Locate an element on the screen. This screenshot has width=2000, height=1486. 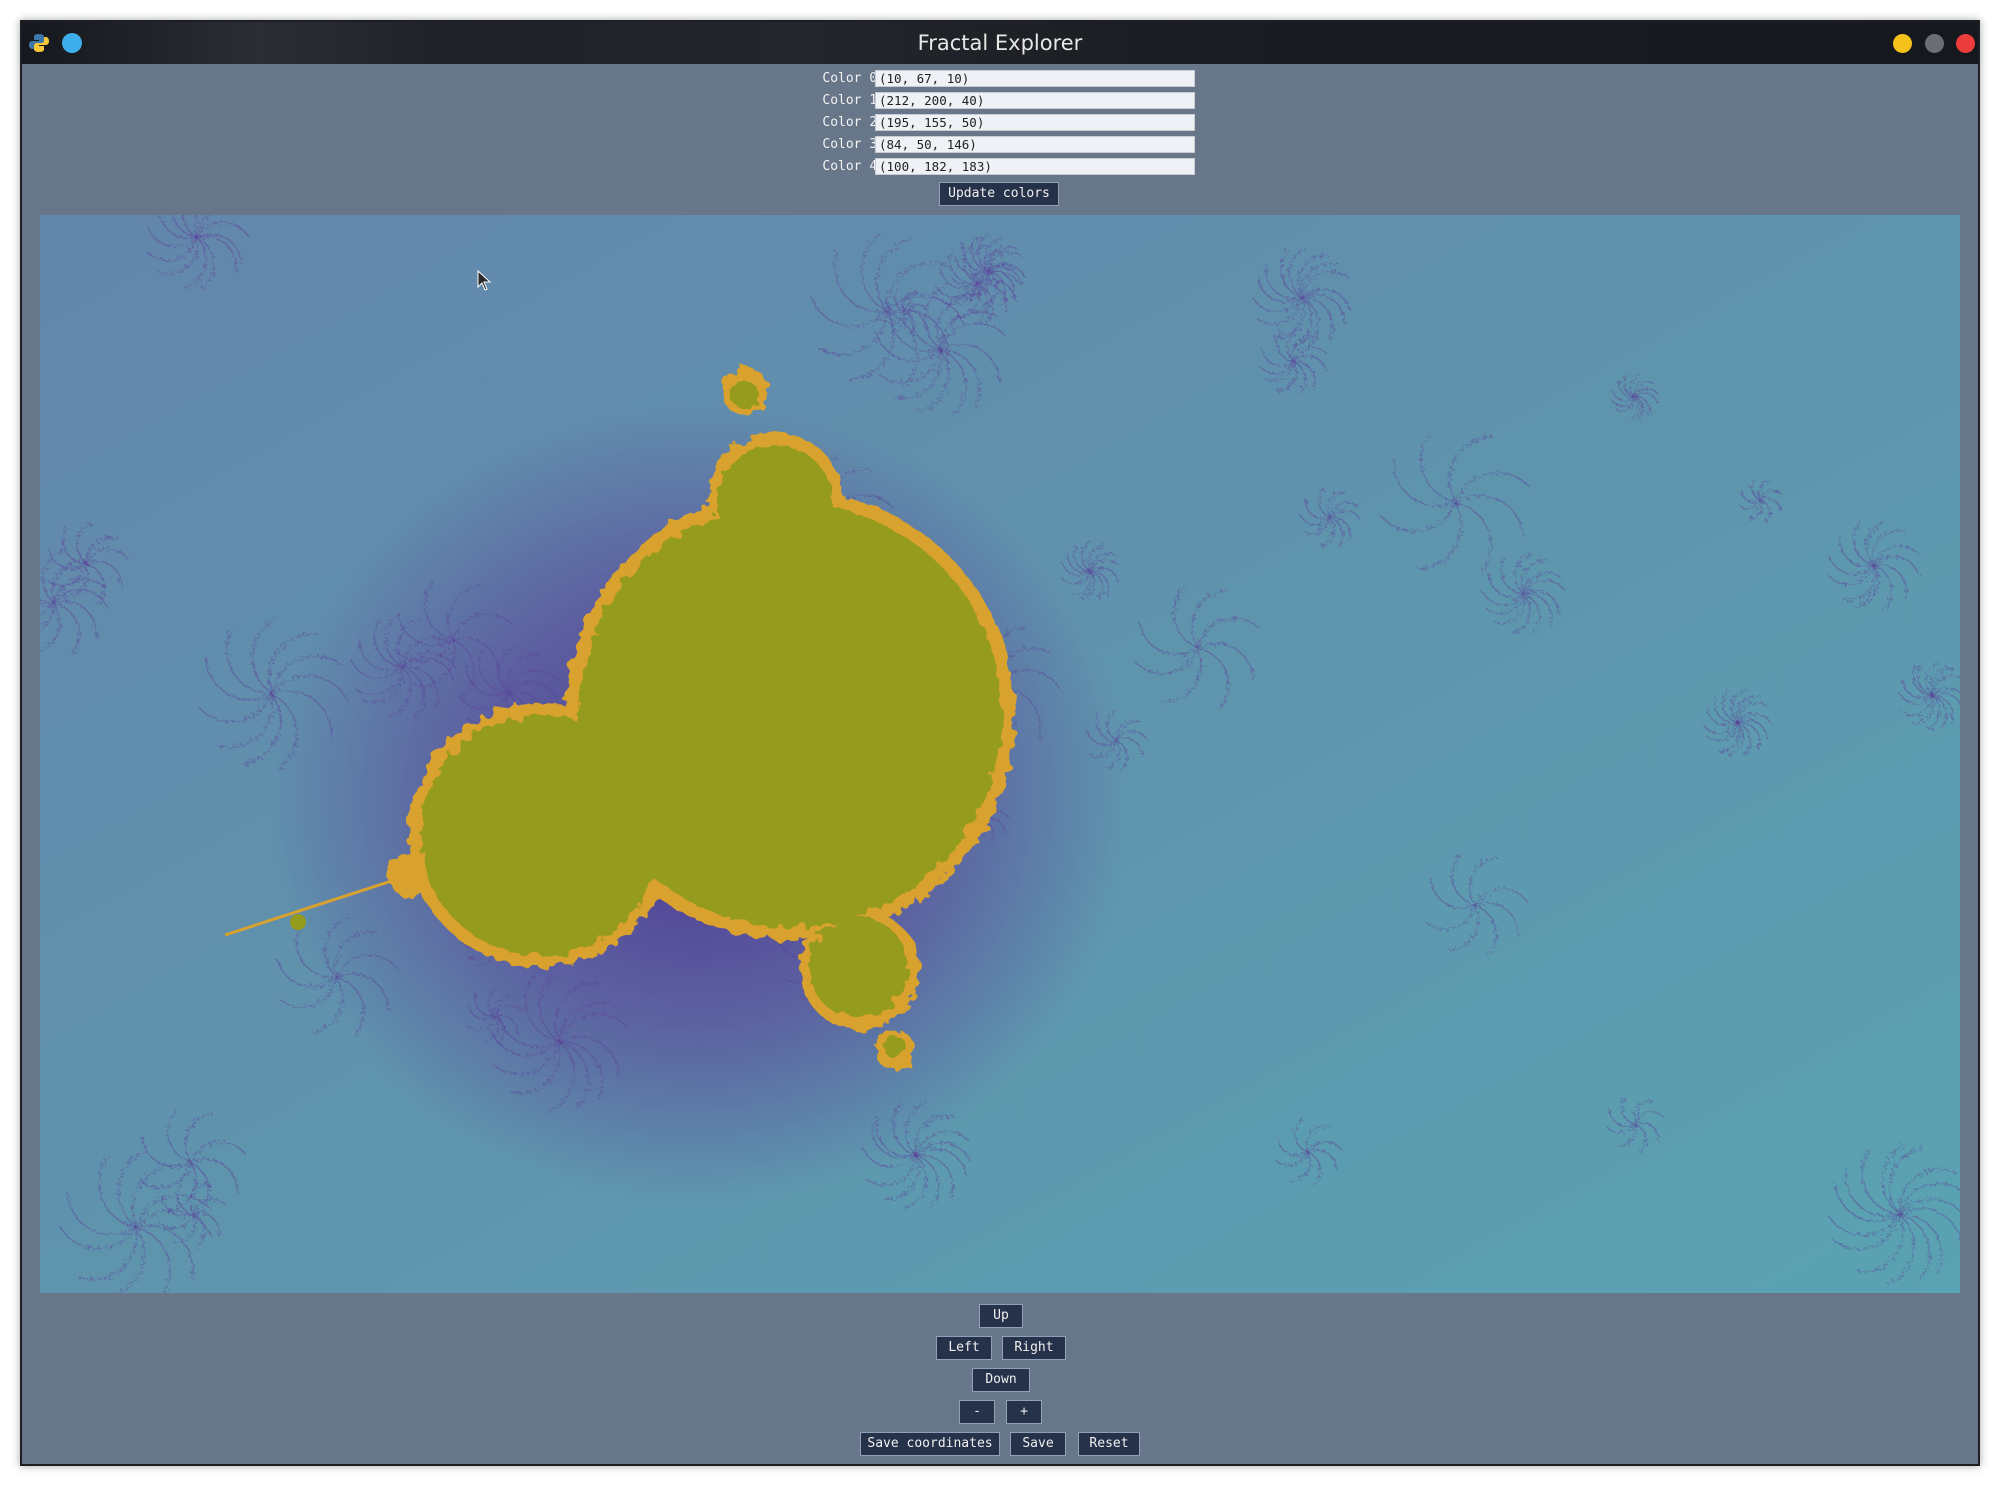
down-button: Down is located at coordinates (1001, 1380).